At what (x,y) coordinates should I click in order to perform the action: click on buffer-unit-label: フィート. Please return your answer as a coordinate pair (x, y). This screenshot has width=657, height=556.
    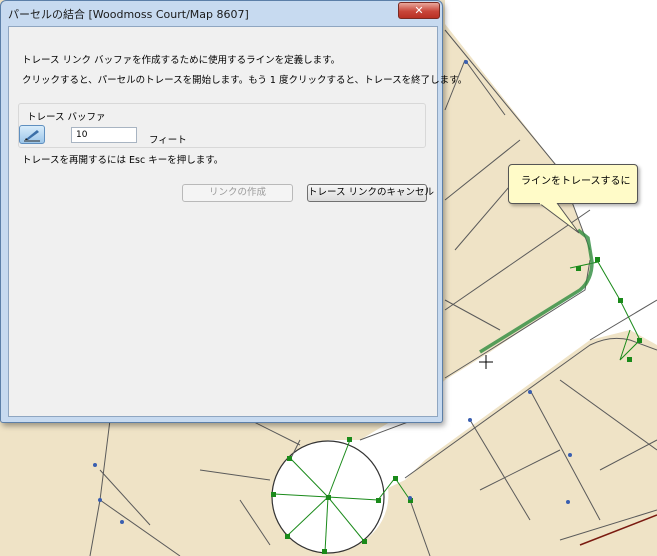
    Looking at the image, I should click on (168, 140).